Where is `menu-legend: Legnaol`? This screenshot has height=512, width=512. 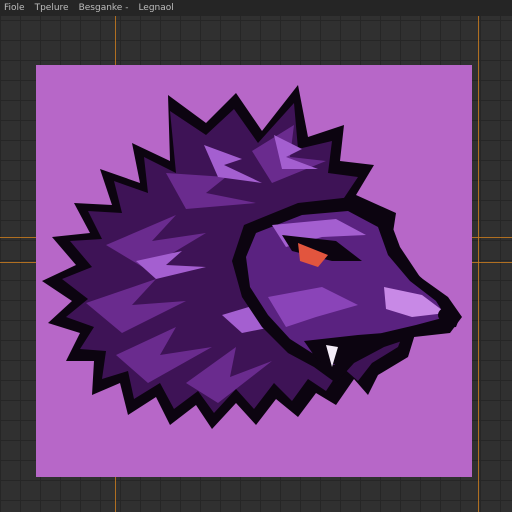
menu-legend: Legnaol is located at coordinates (155, 8).